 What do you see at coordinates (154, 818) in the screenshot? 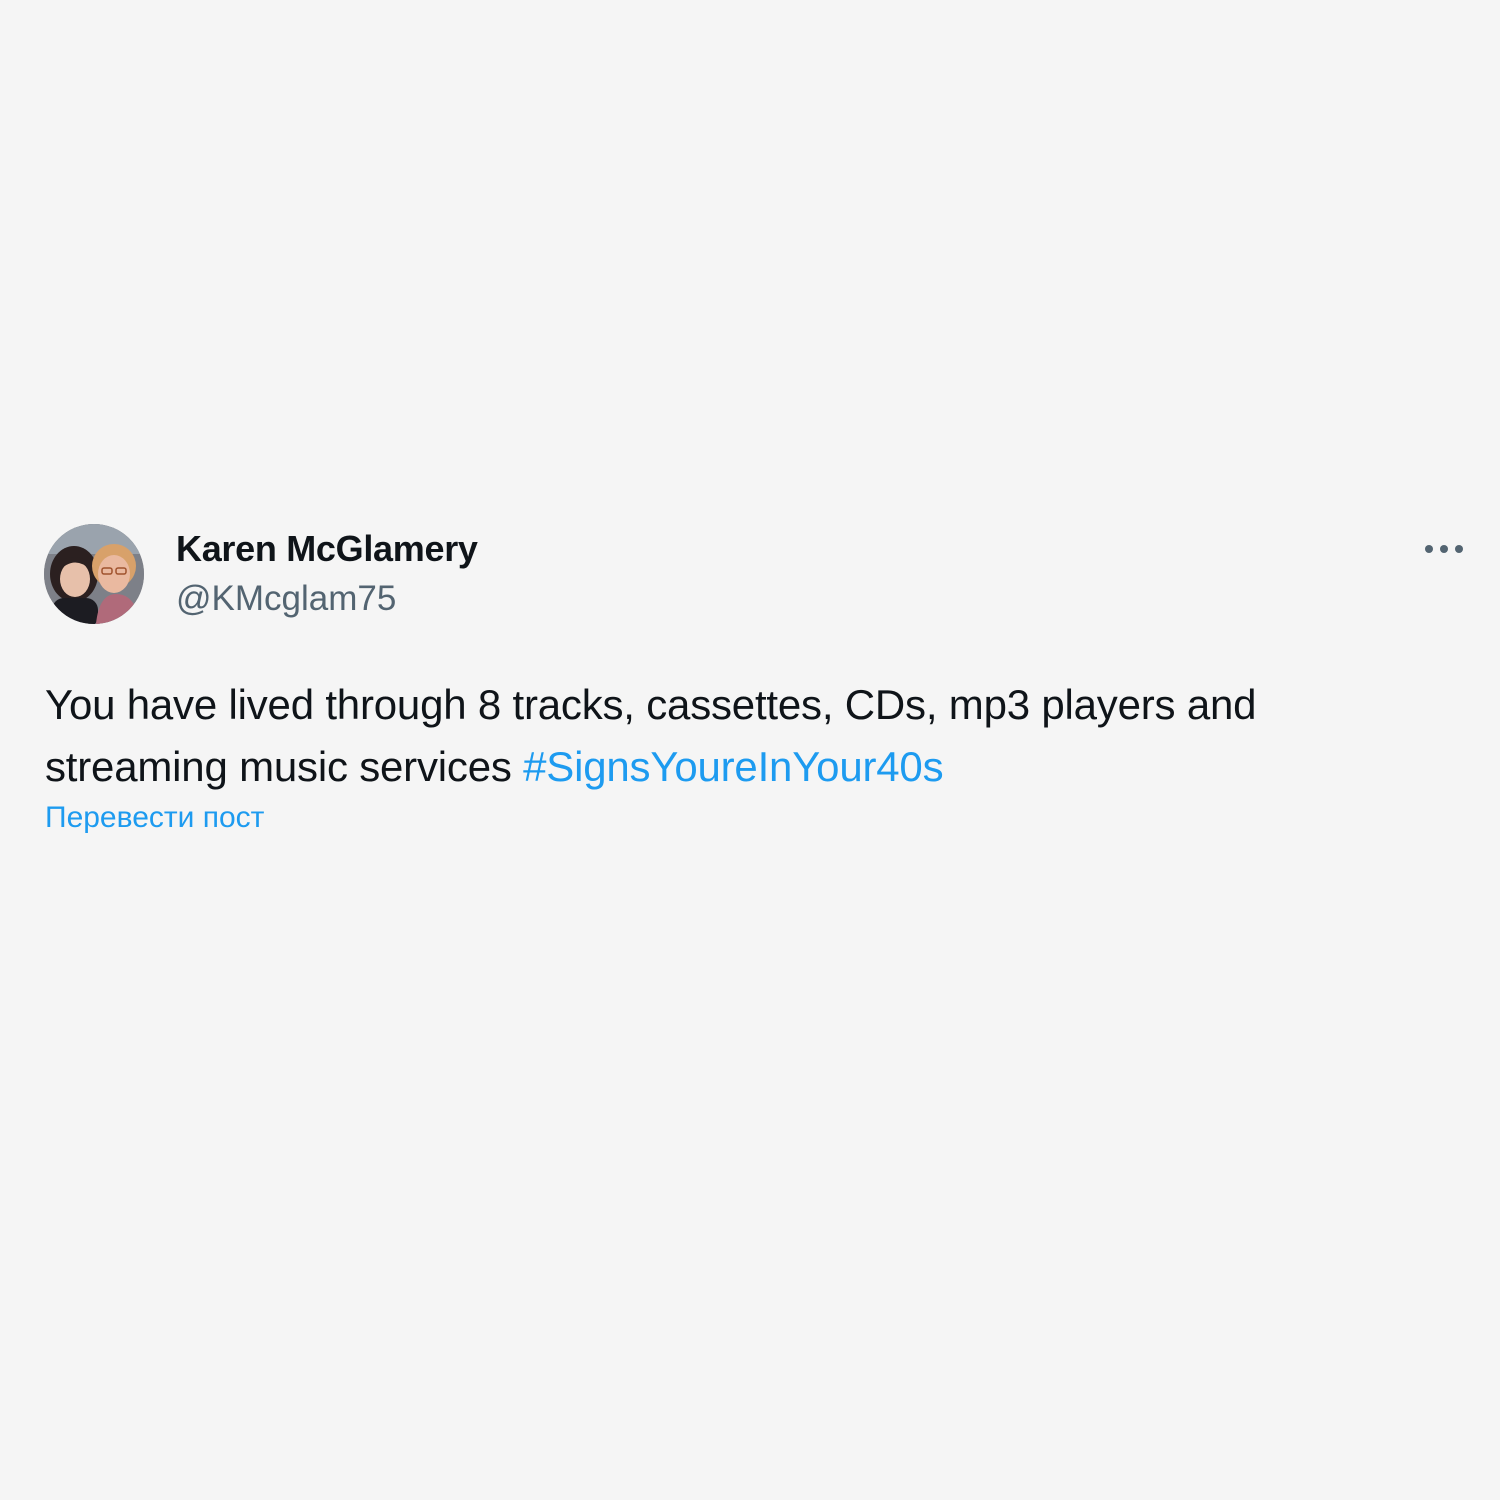
I see `translate-post-link: Перевести пост` at bounding box center [154, 818].